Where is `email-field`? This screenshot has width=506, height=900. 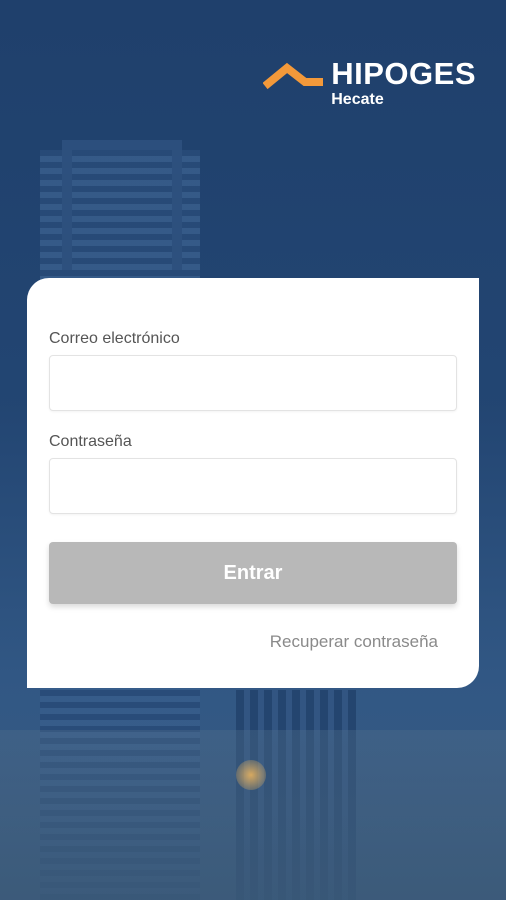
email-field is located at coordinates (253, 383).